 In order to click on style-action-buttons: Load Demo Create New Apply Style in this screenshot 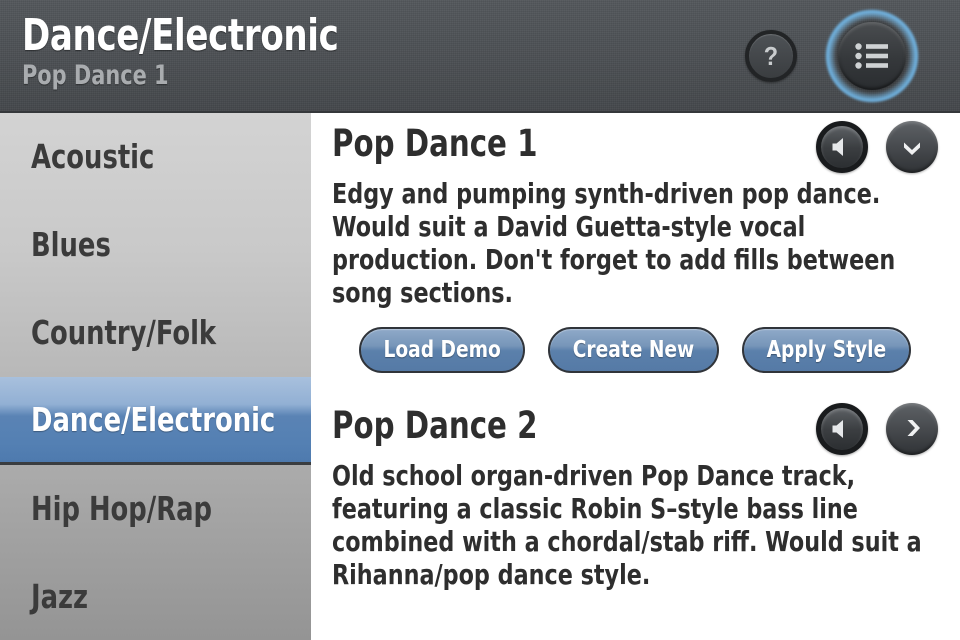, I will do `click(635, 350)`.